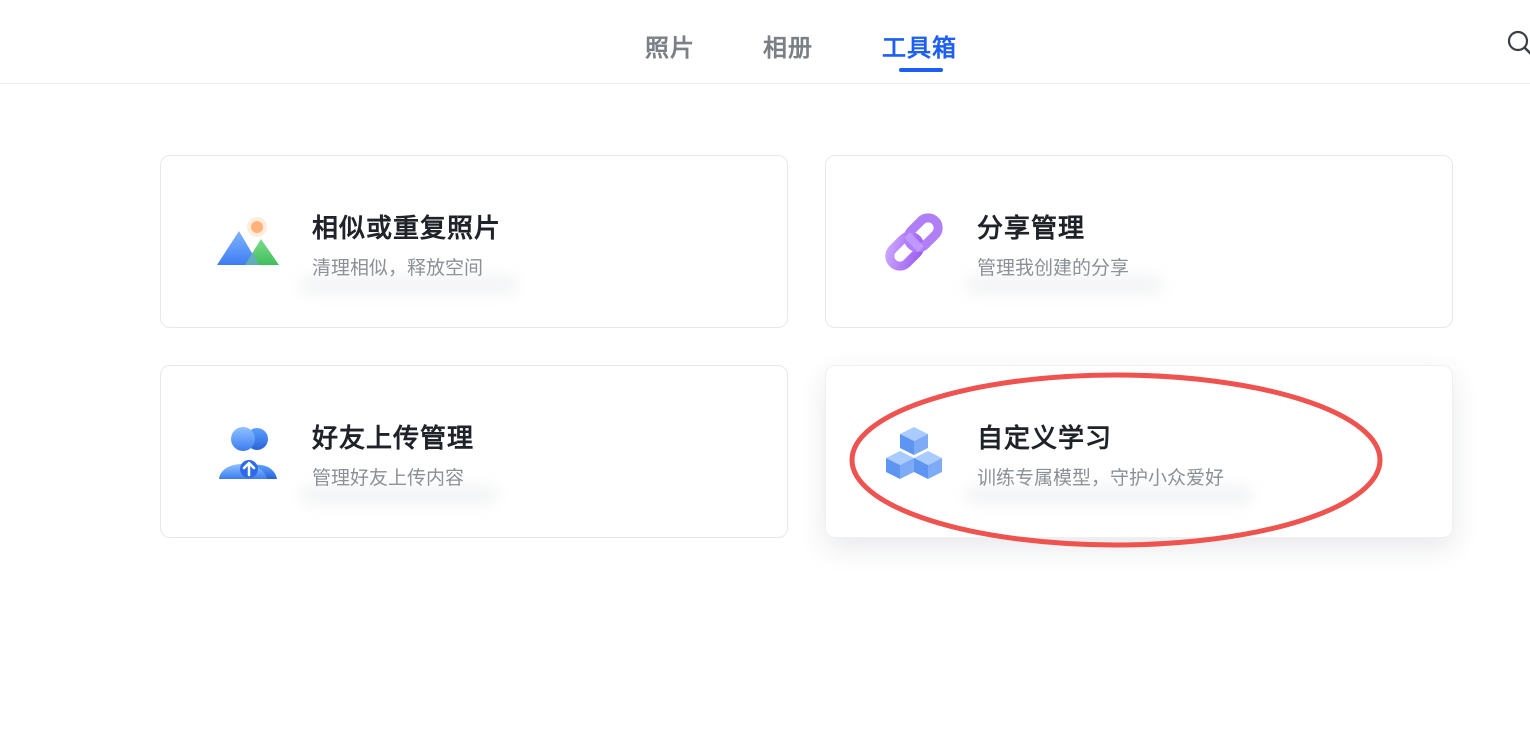 The width and height of the screenshot is (1530, 740). What do you see at coordinates (249, 452) in the screenshot?
I see `friend-upload-icon` at bounding box center [249, 452].